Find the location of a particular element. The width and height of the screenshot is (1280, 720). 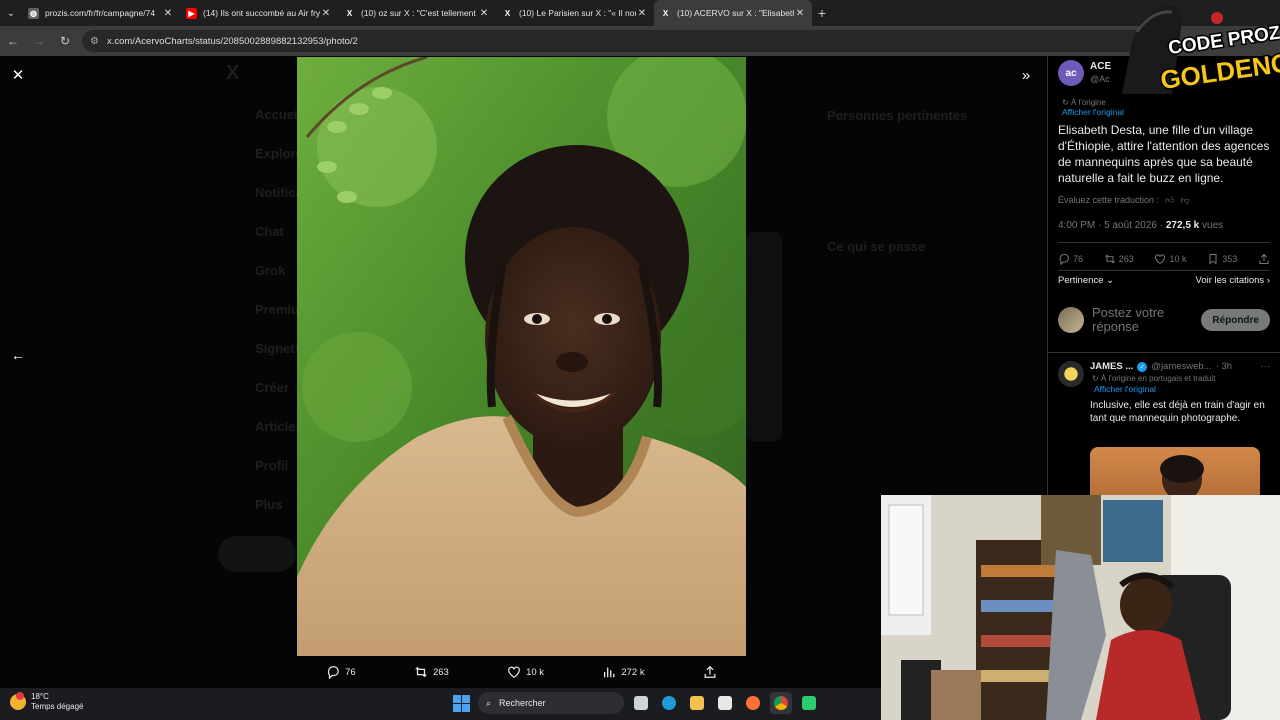

like-count: 10 k is located at coordinates (1178, 259).